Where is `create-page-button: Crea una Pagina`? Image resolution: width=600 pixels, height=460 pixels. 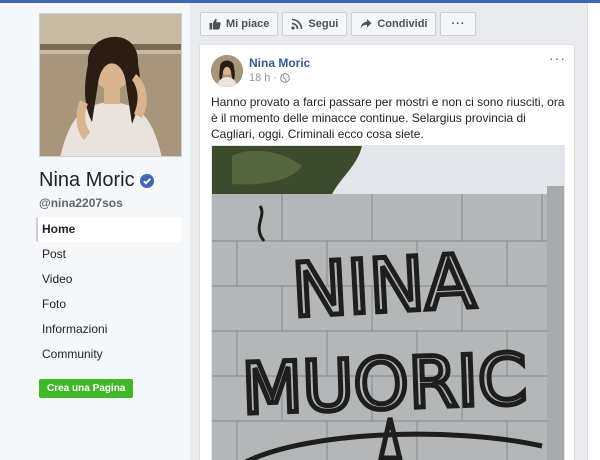 create-page-button: Crea una Pagina is located at coordinates (86, 388).